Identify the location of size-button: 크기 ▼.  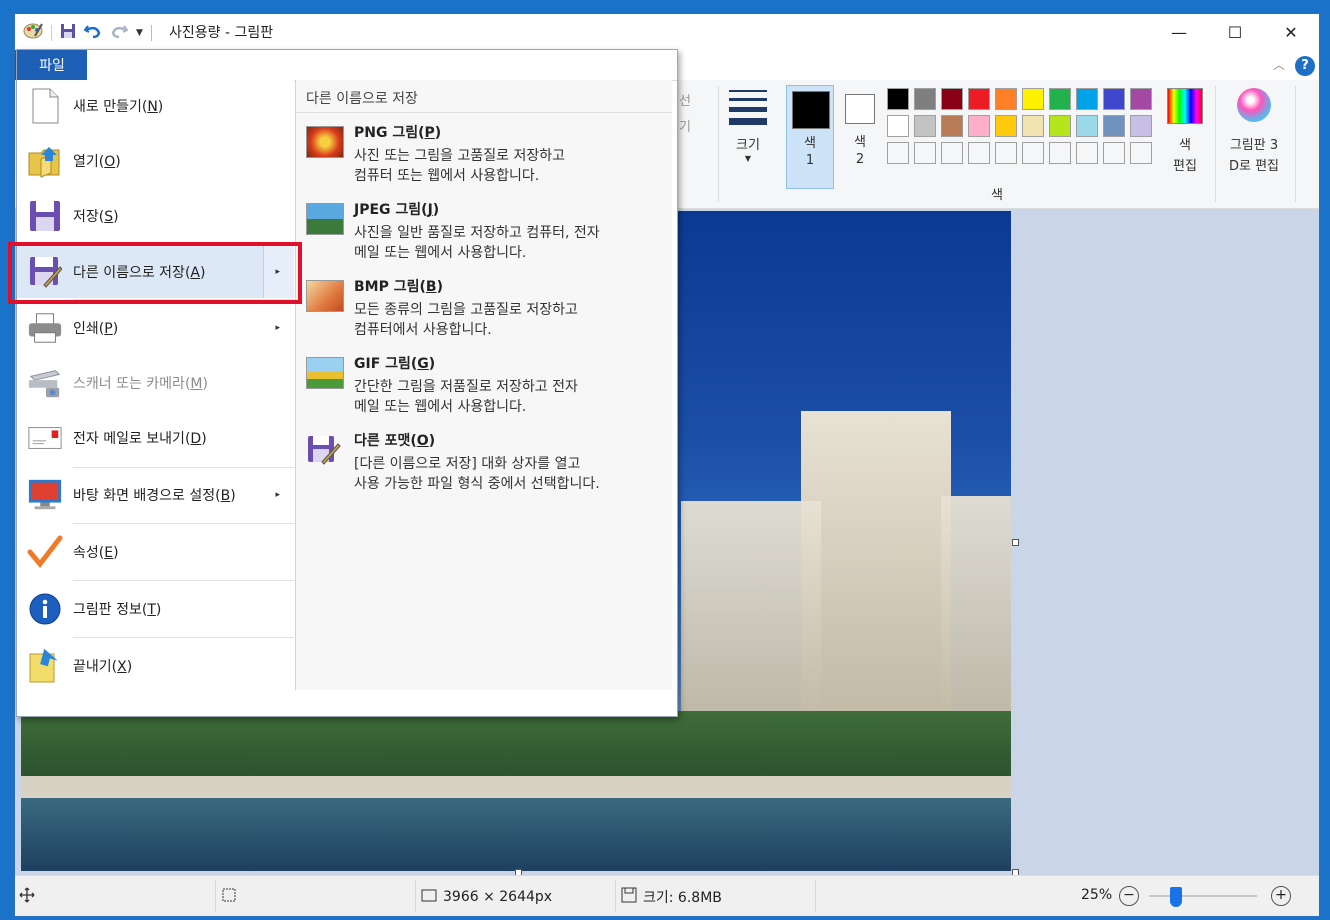
(748, 140).